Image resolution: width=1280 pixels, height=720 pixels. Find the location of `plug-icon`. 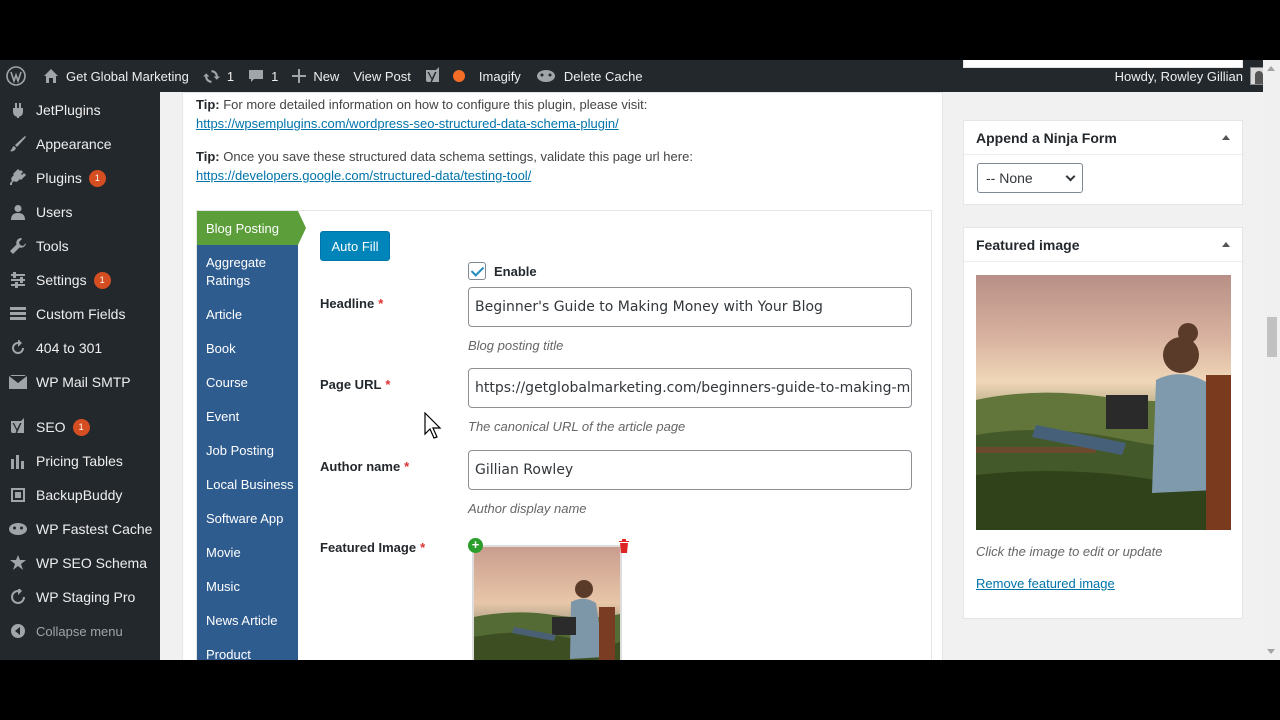

plug-icon is located at coordinates (18, 178).